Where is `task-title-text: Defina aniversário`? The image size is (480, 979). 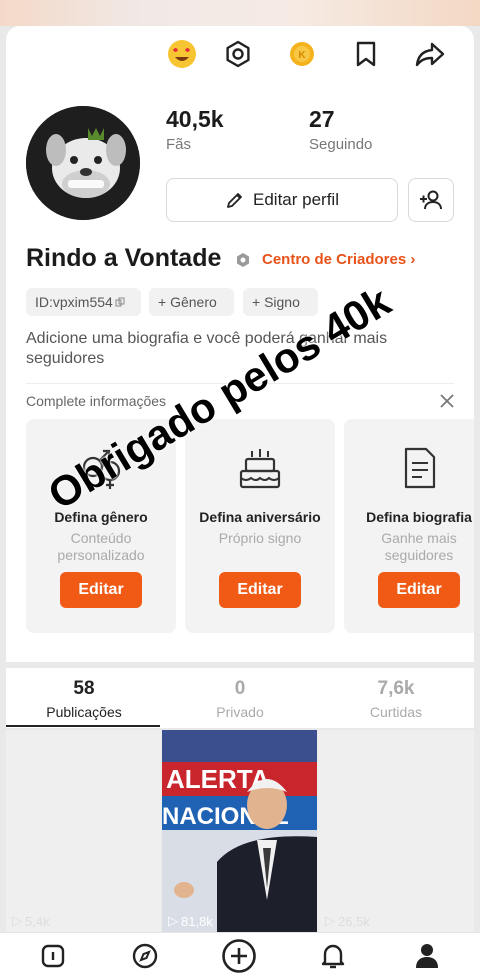
task-title-text: Defina aniversário is located at coordinates (260, 517).